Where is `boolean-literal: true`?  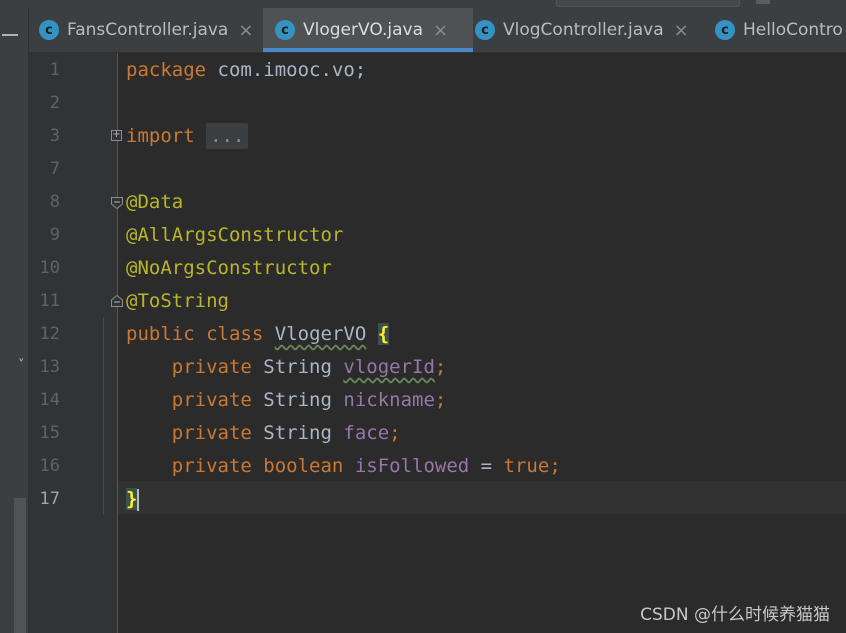 boolean-literal: true is located at coordinates (526, 466).